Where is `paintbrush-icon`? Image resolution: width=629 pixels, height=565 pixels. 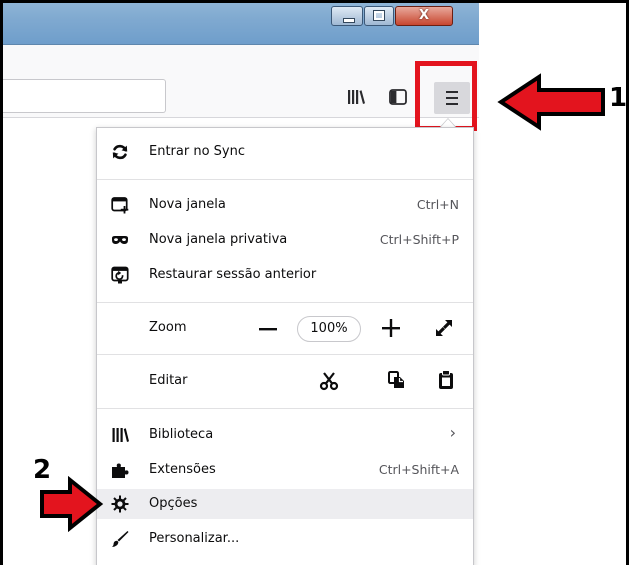 paintbrush-icon is located at coordinates (120, 539).